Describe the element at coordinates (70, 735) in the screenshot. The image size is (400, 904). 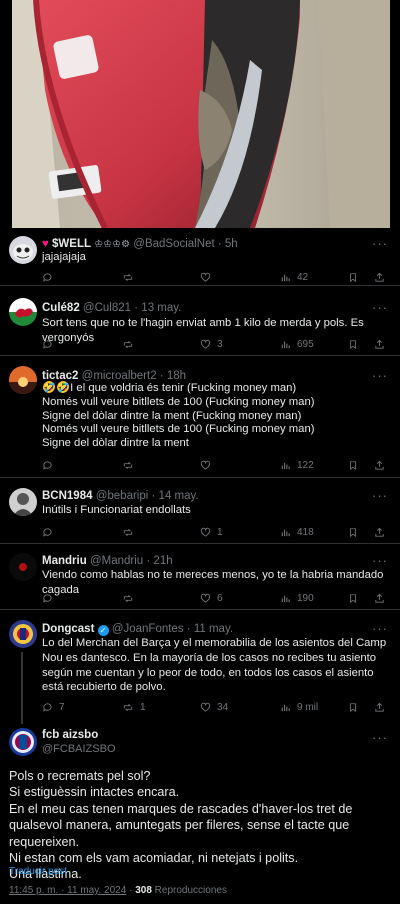
I see `user-name: fcb aizsbo` at that location.